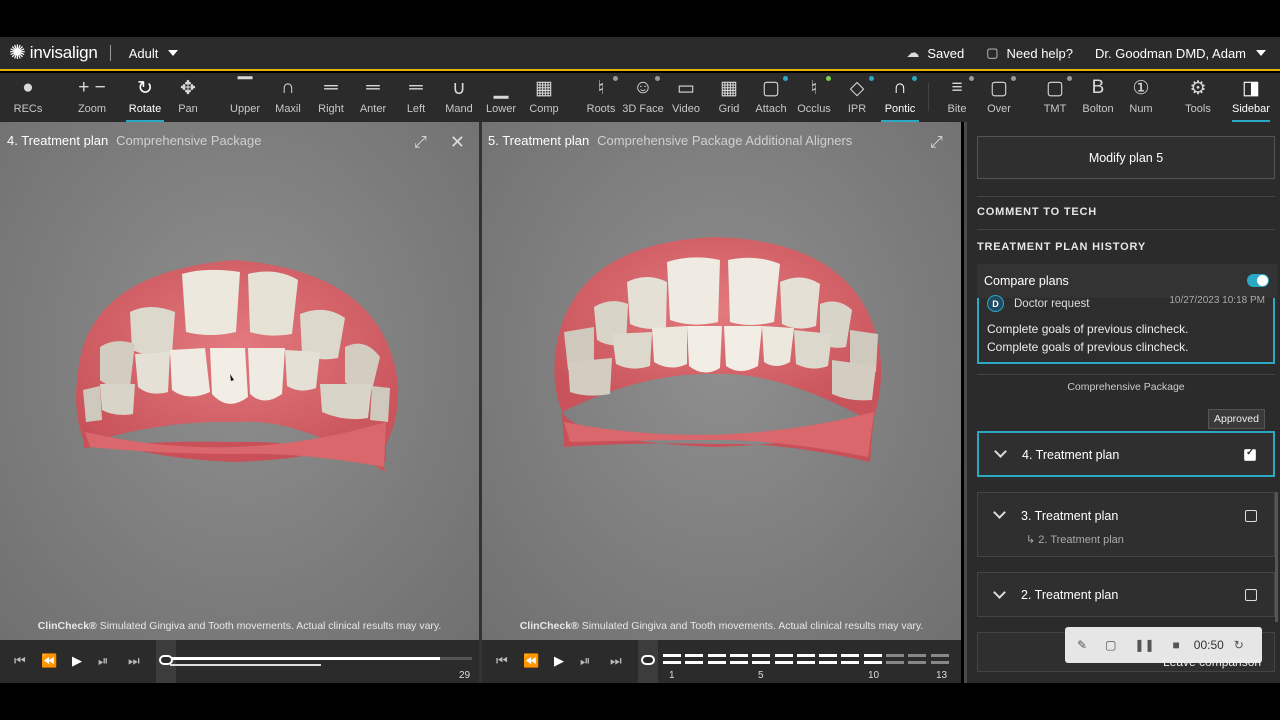 The height and width of the screenshot is (720, 1280). What do you see at coordinates (1061, 247) in the screenshot?
I see `history-heading: TREATMENT PLAN HISTORY` at bounding box center [1061, 247].